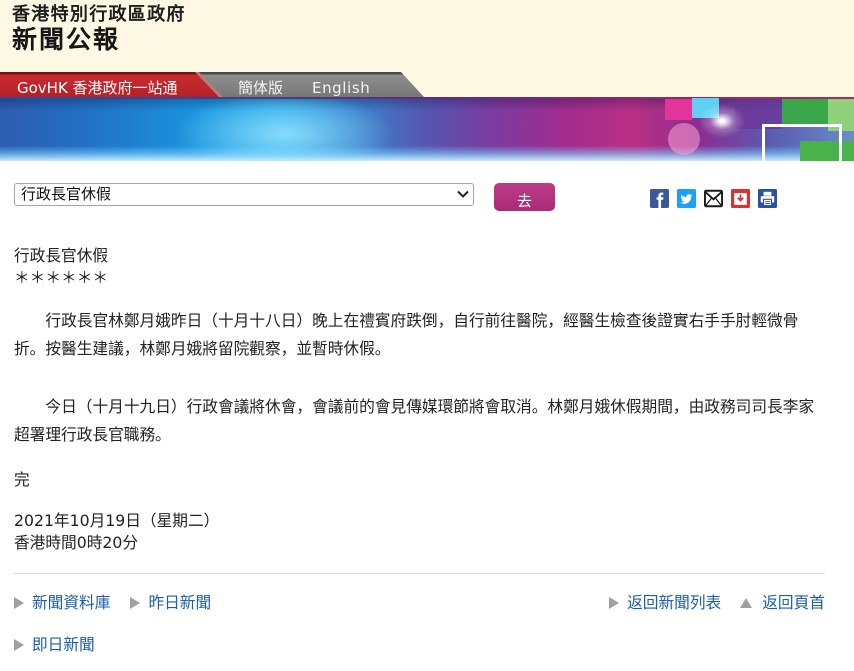  Describe the element at coordinates (427, 84) in the screenshot. I see `top-nav: GovHK 香港政府一站通 簡体版 English` at that location.